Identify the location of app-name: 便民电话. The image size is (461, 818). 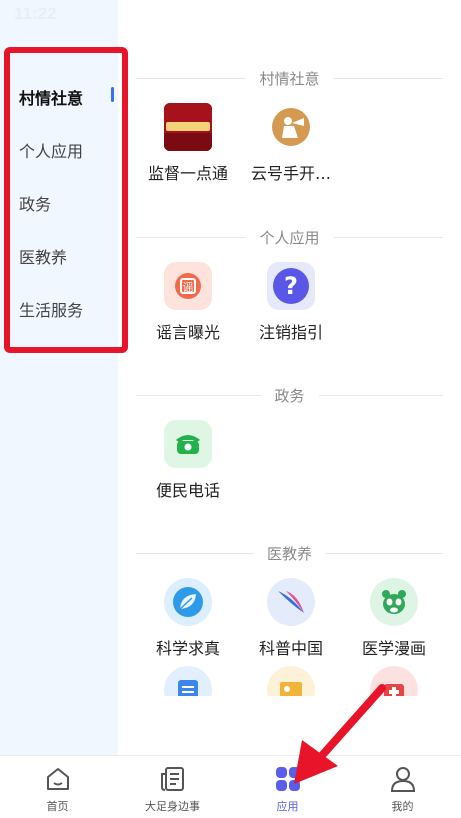
(187, 490).